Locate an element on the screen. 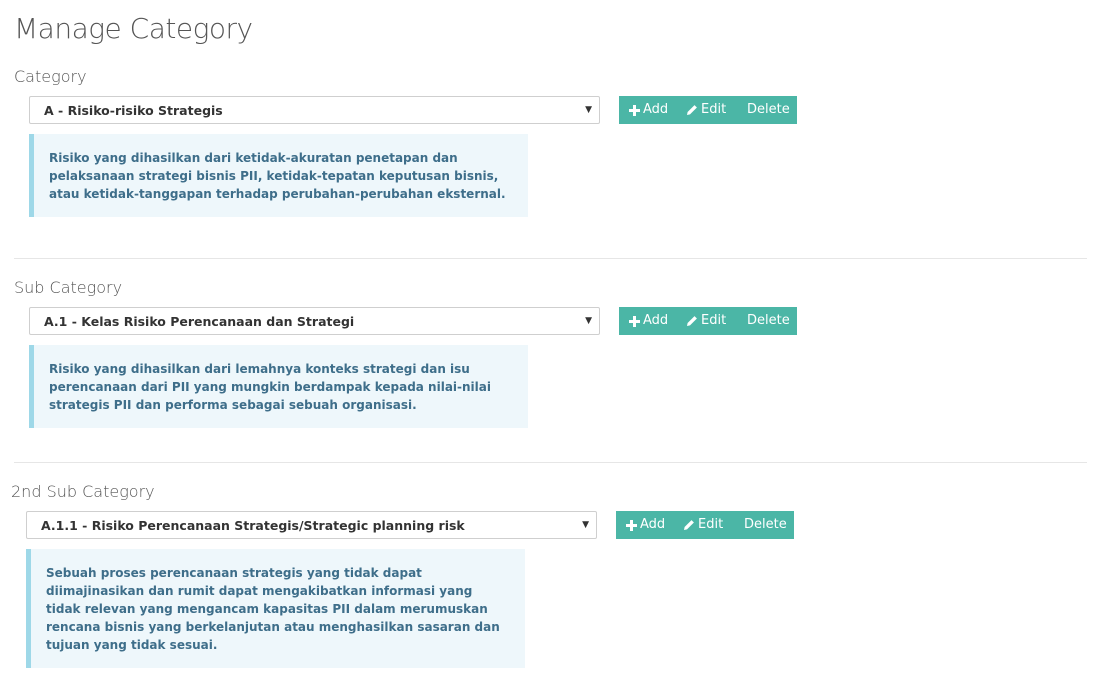  category-add-button: Add is located at coordinates (648, 110).